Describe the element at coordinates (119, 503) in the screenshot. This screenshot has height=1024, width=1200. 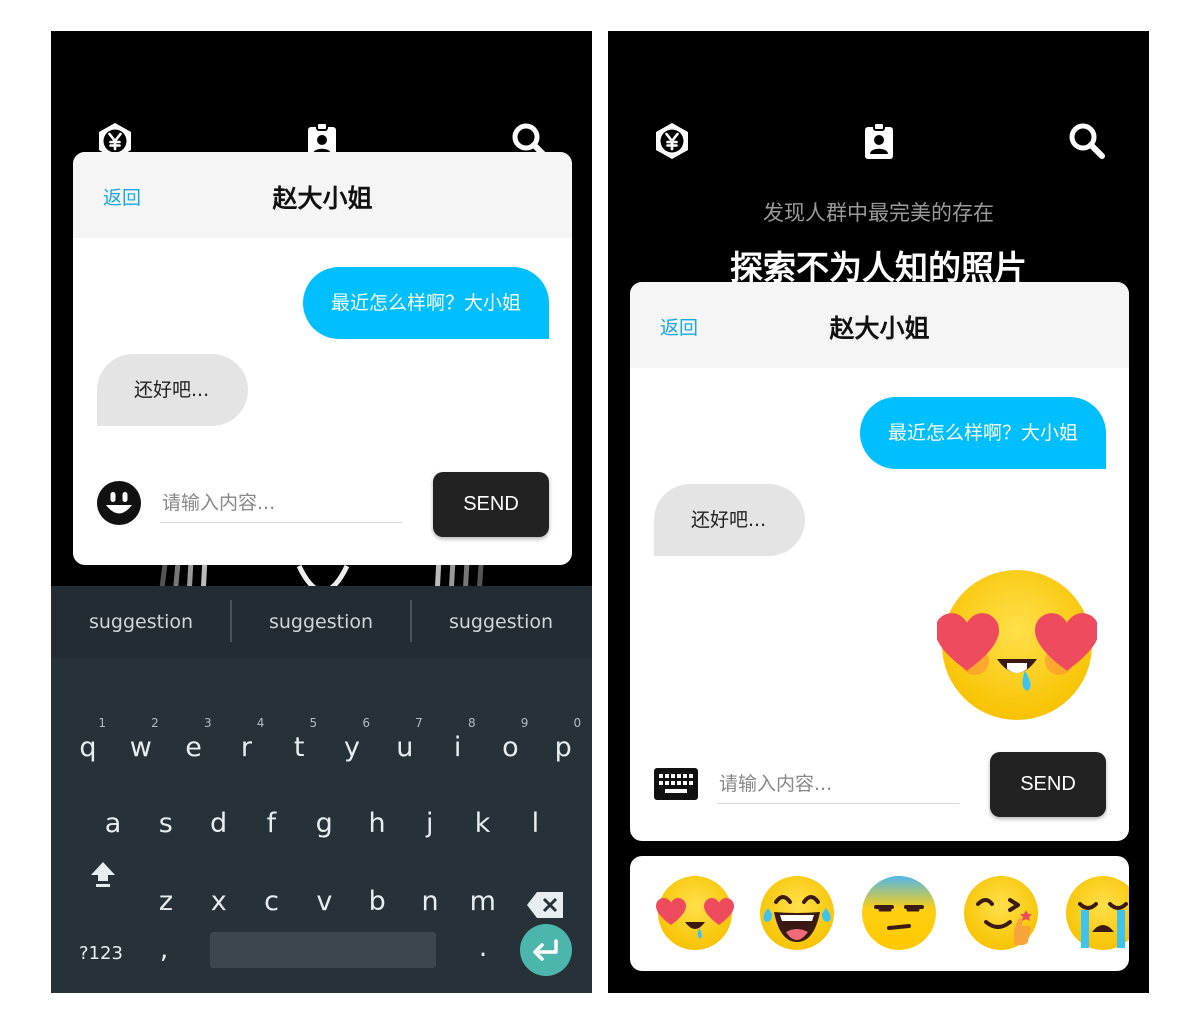
I see `emoji-toggle-icon` at that location.